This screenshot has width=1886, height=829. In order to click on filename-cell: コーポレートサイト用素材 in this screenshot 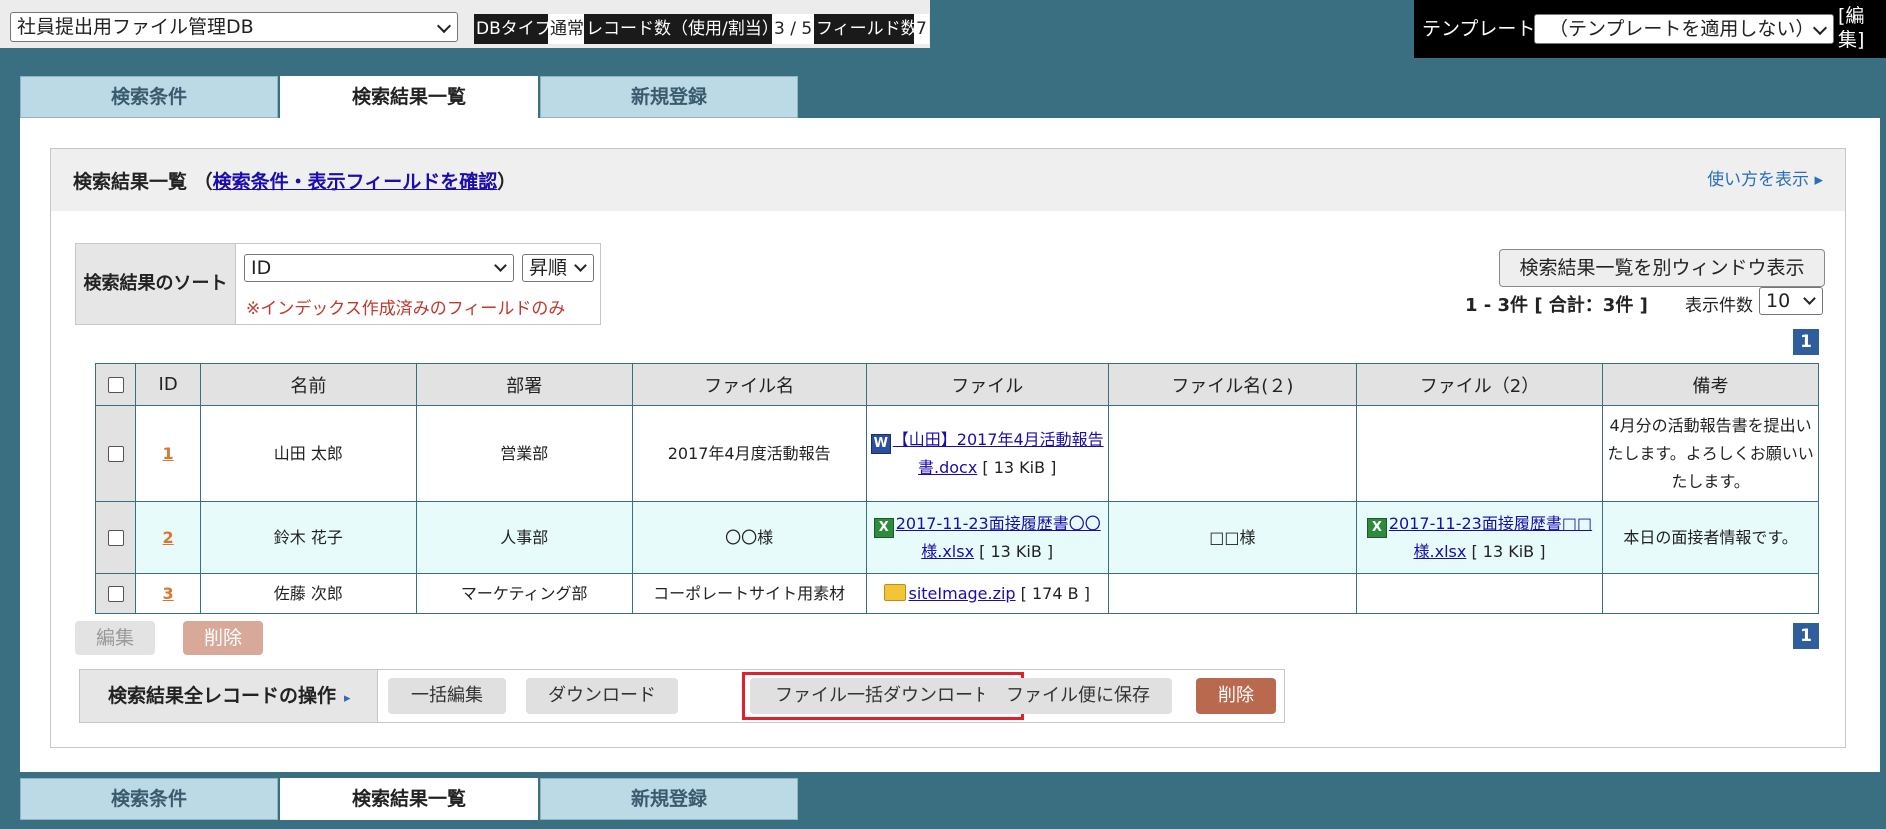, I will do `click(749, 593)`.